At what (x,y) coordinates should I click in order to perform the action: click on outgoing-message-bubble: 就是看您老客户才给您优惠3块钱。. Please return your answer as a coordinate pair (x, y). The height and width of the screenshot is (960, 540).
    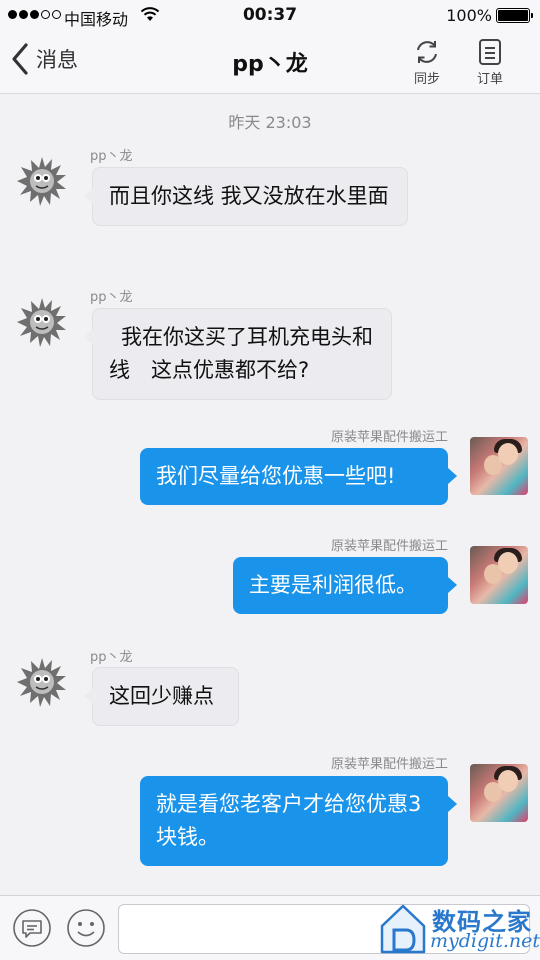
    Looking at the image, I should click on (298, 821).